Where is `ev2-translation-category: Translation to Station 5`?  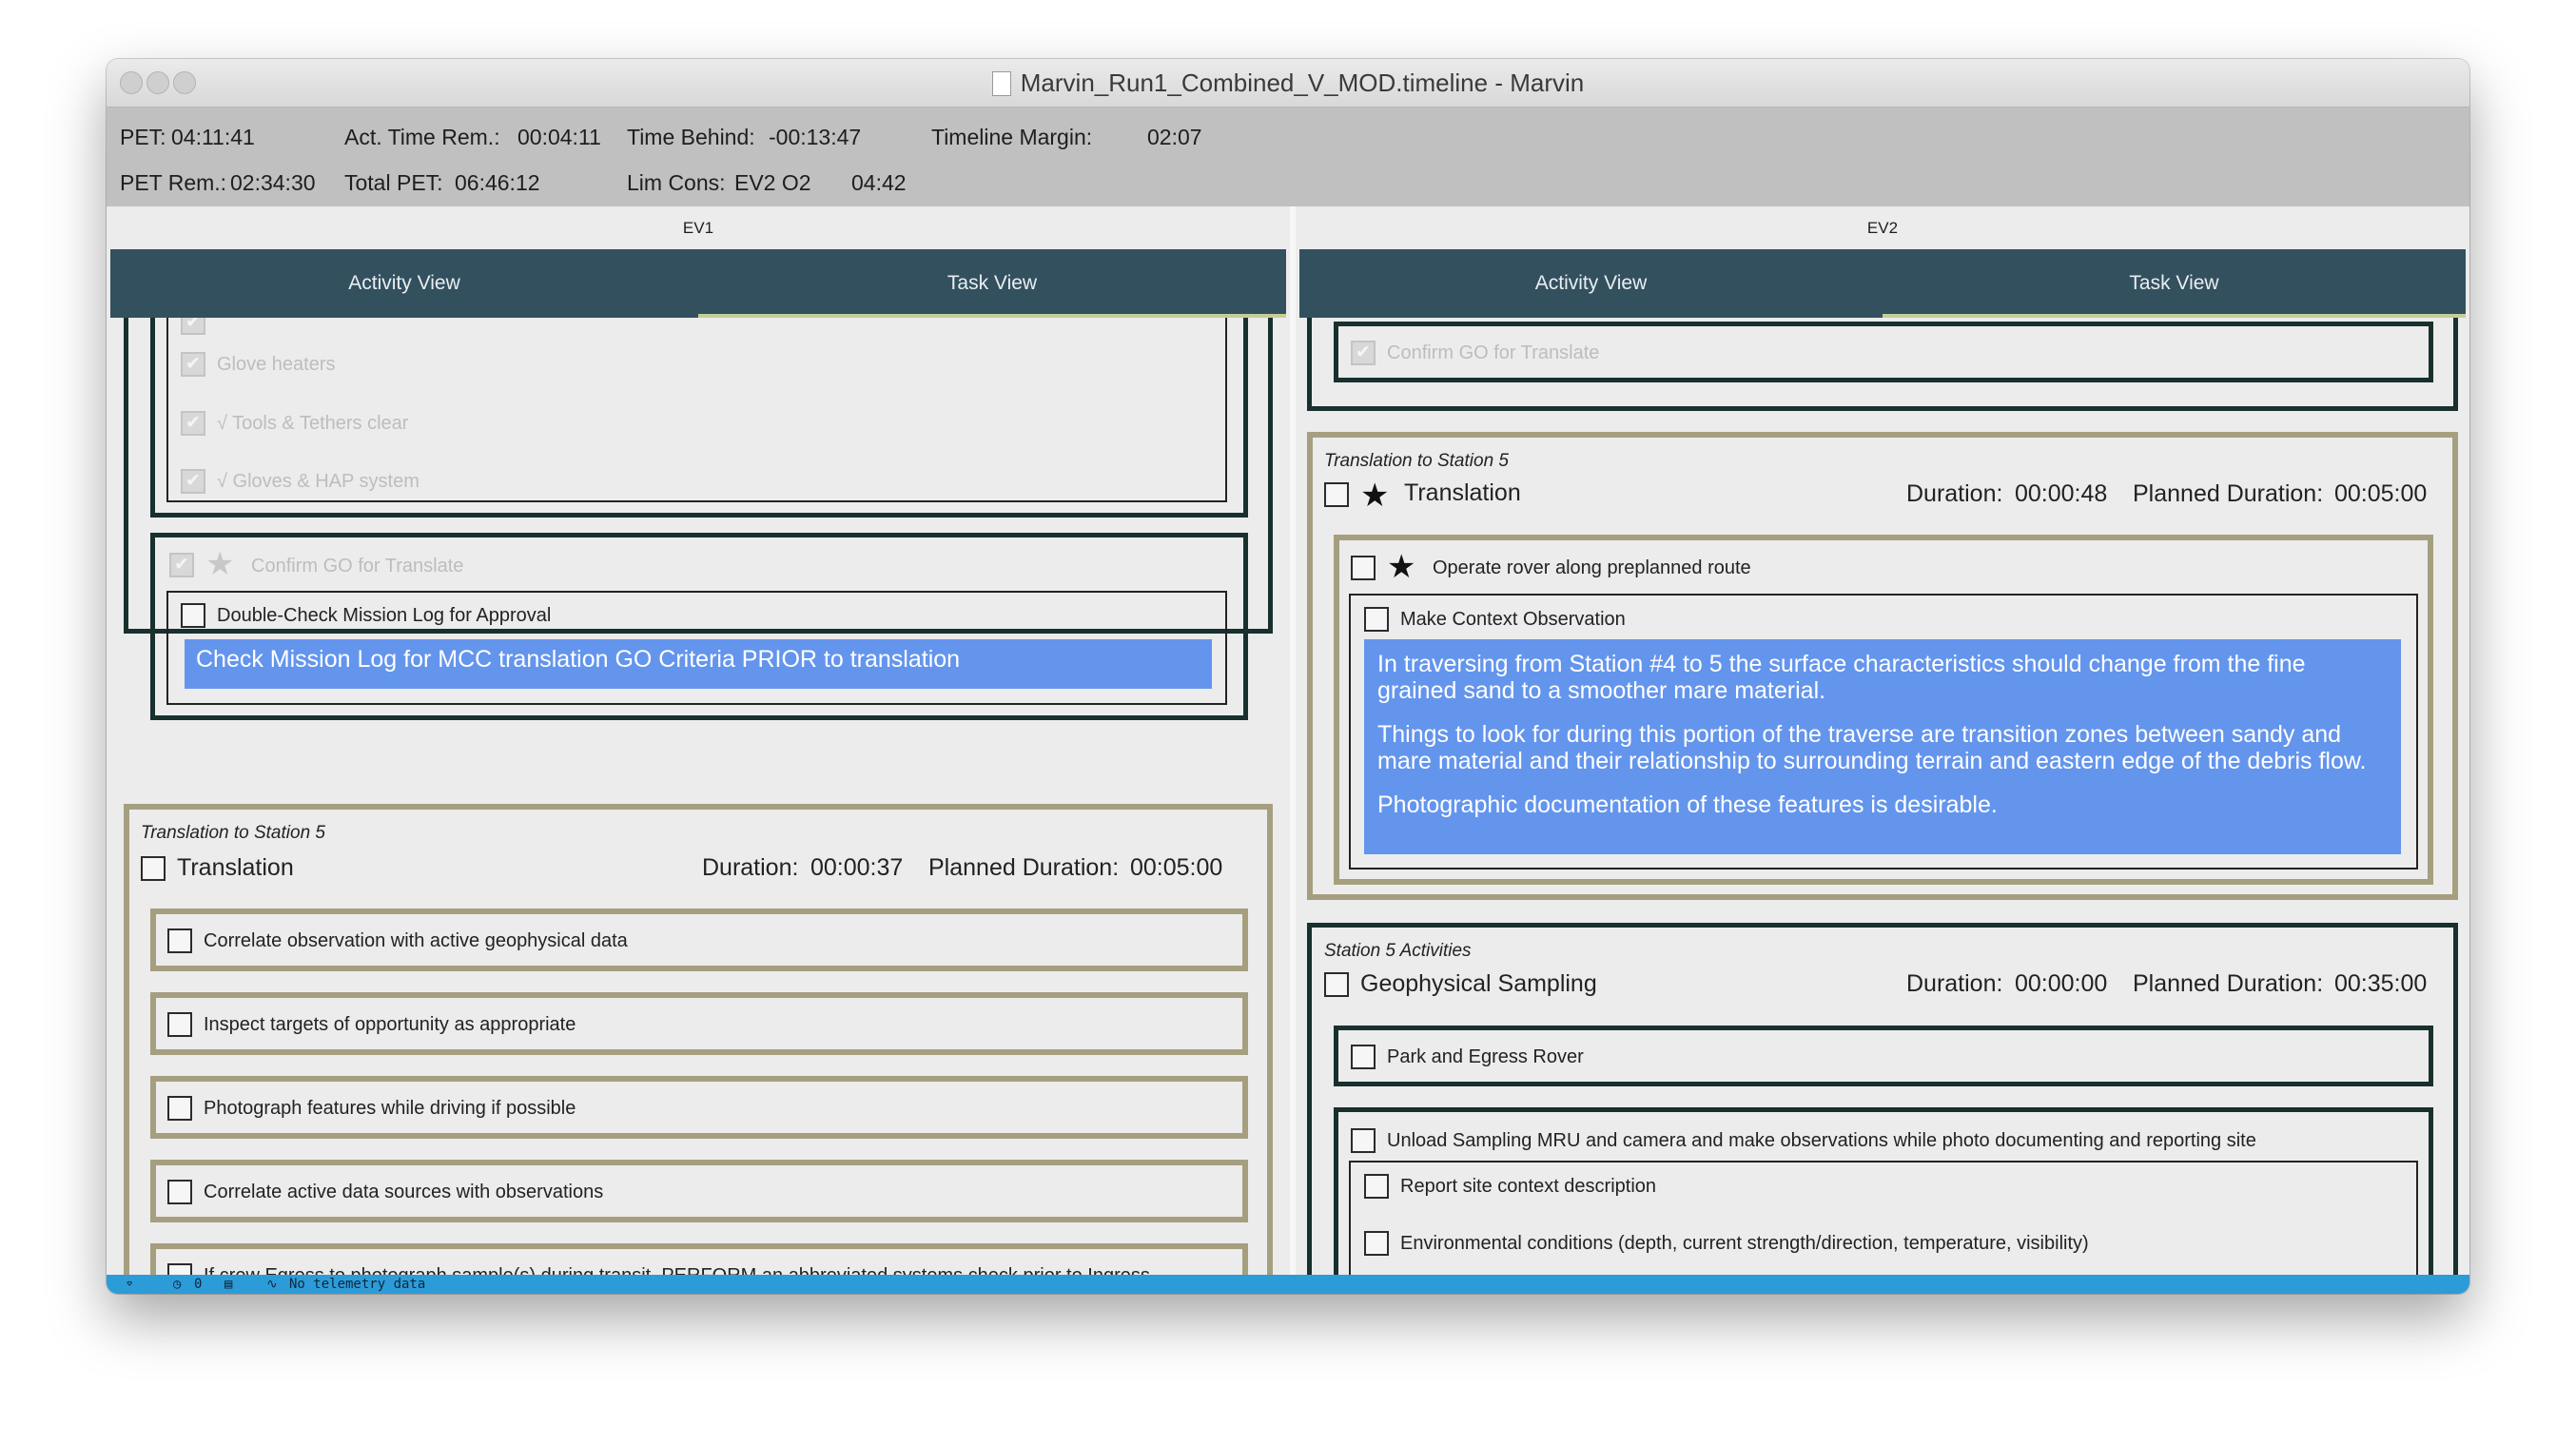 ev2-translation-category: Translation to Station 5 is located at coordinates (1417, 461).